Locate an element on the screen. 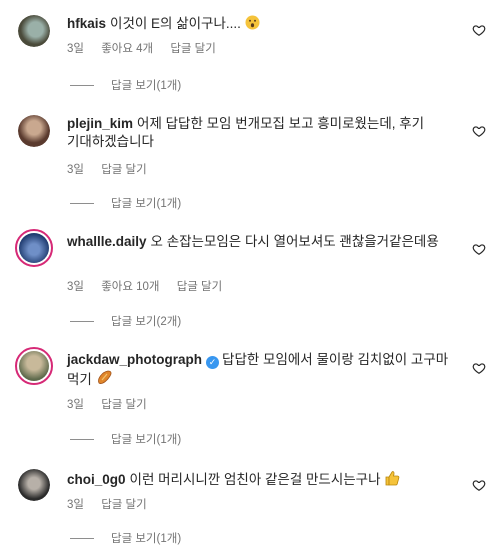  comment-username: plejin_kim is located at coordinates (100, 123).